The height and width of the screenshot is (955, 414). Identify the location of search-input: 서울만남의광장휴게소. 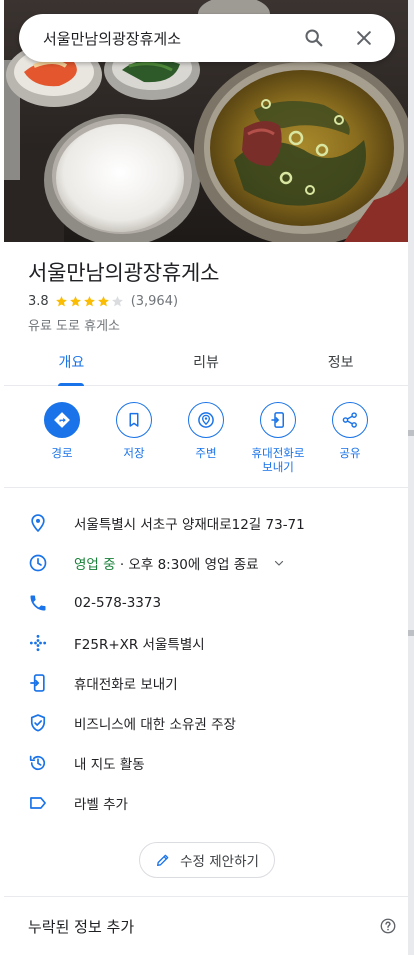
(170, 38).